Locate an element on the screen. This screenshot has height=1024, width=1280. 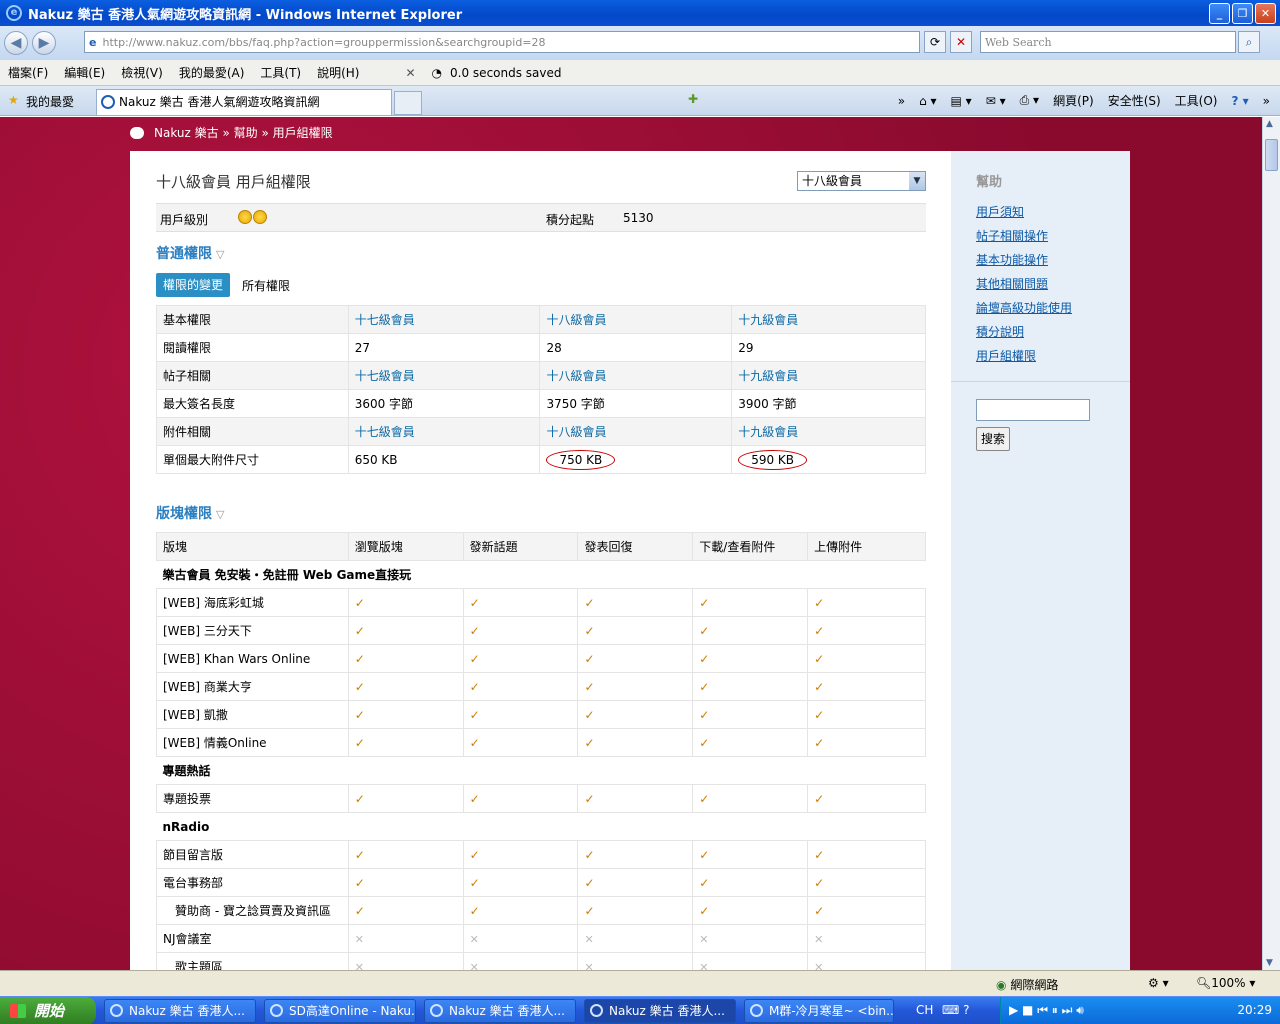
permission-cell: 750 KB is located at coordinates (636, 459).